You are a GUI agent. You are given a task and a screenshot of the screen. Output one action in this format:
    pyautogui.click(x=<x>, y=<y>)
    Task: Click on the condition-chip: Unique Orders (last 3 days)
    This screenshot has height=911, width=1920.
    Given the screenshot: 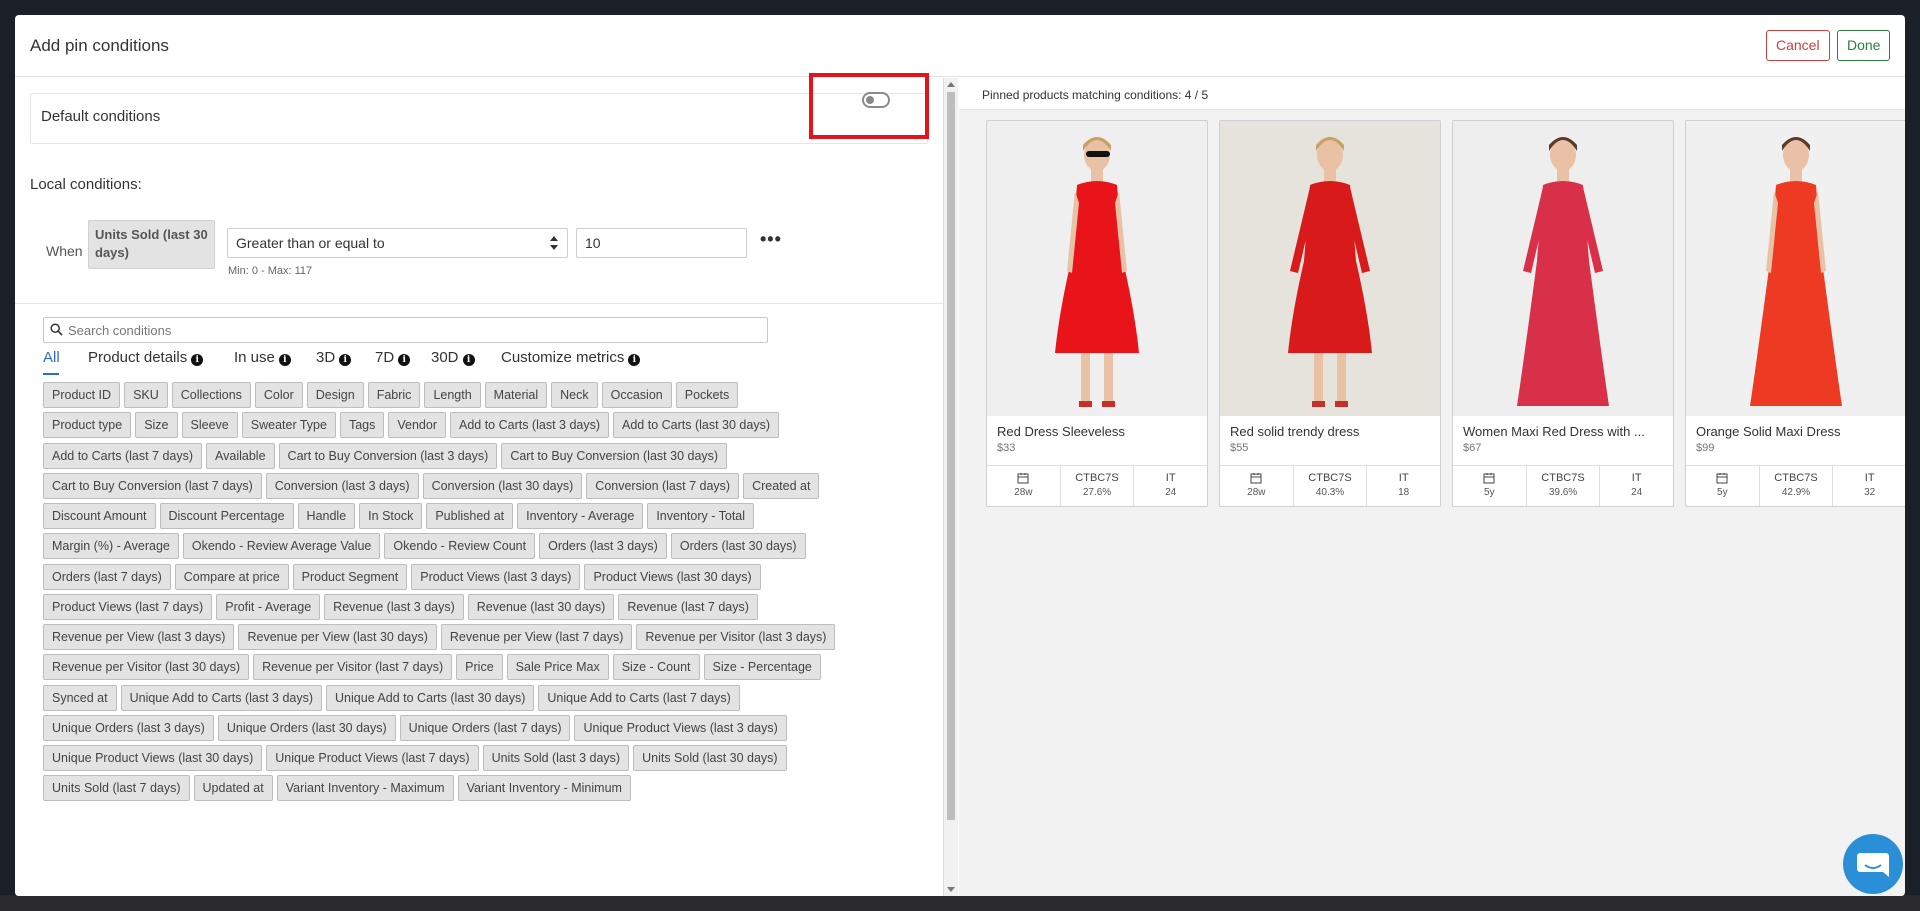 What is the action you would take?
    pyautogui.click(x=128, y=727)
    